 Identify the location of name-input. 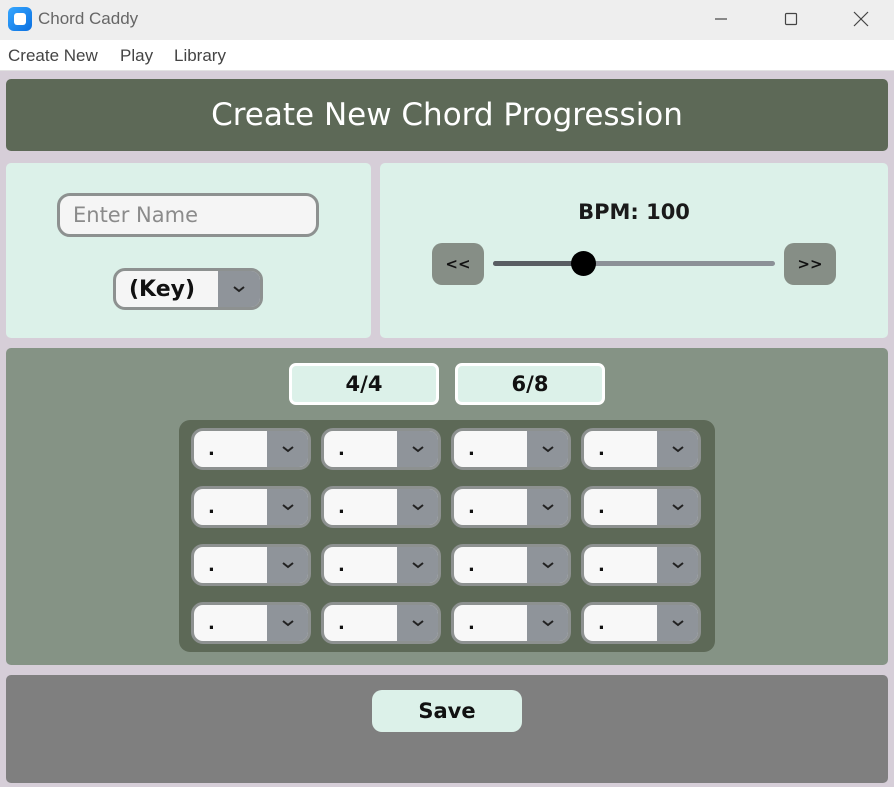
(188, 215).